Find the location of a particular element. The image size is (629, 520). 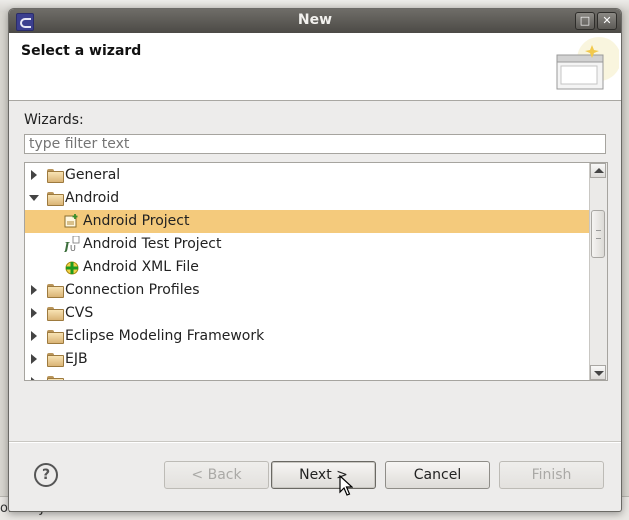

scroll-thumb is located at coordinates (598, 234).